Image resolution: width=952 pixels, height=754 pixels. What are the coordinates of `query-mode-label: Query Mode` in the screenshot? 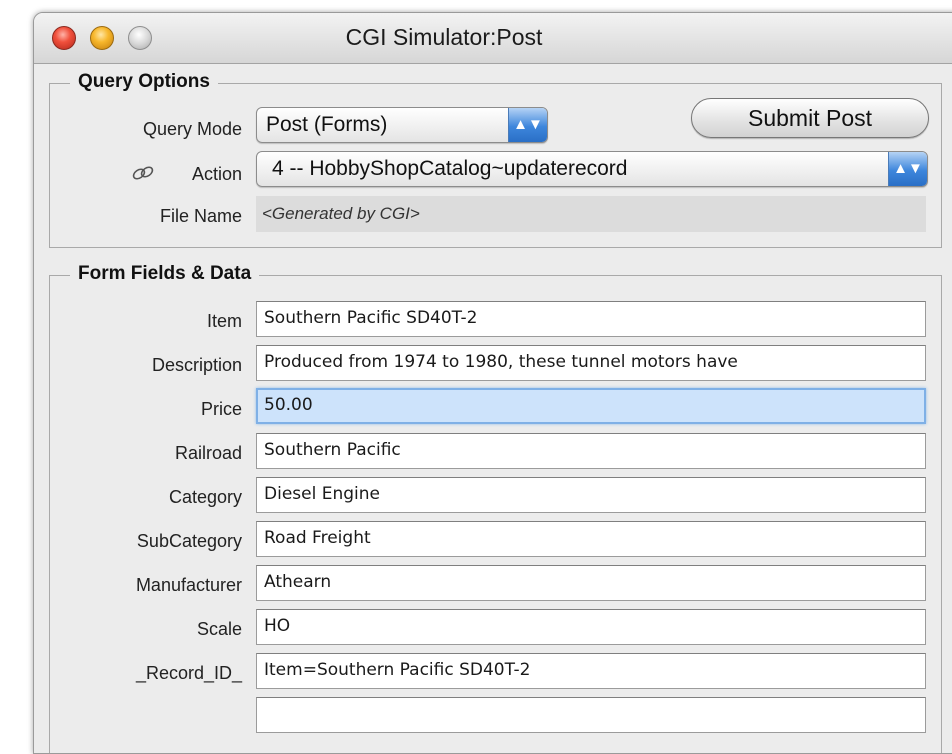 It's located at (192, 129).